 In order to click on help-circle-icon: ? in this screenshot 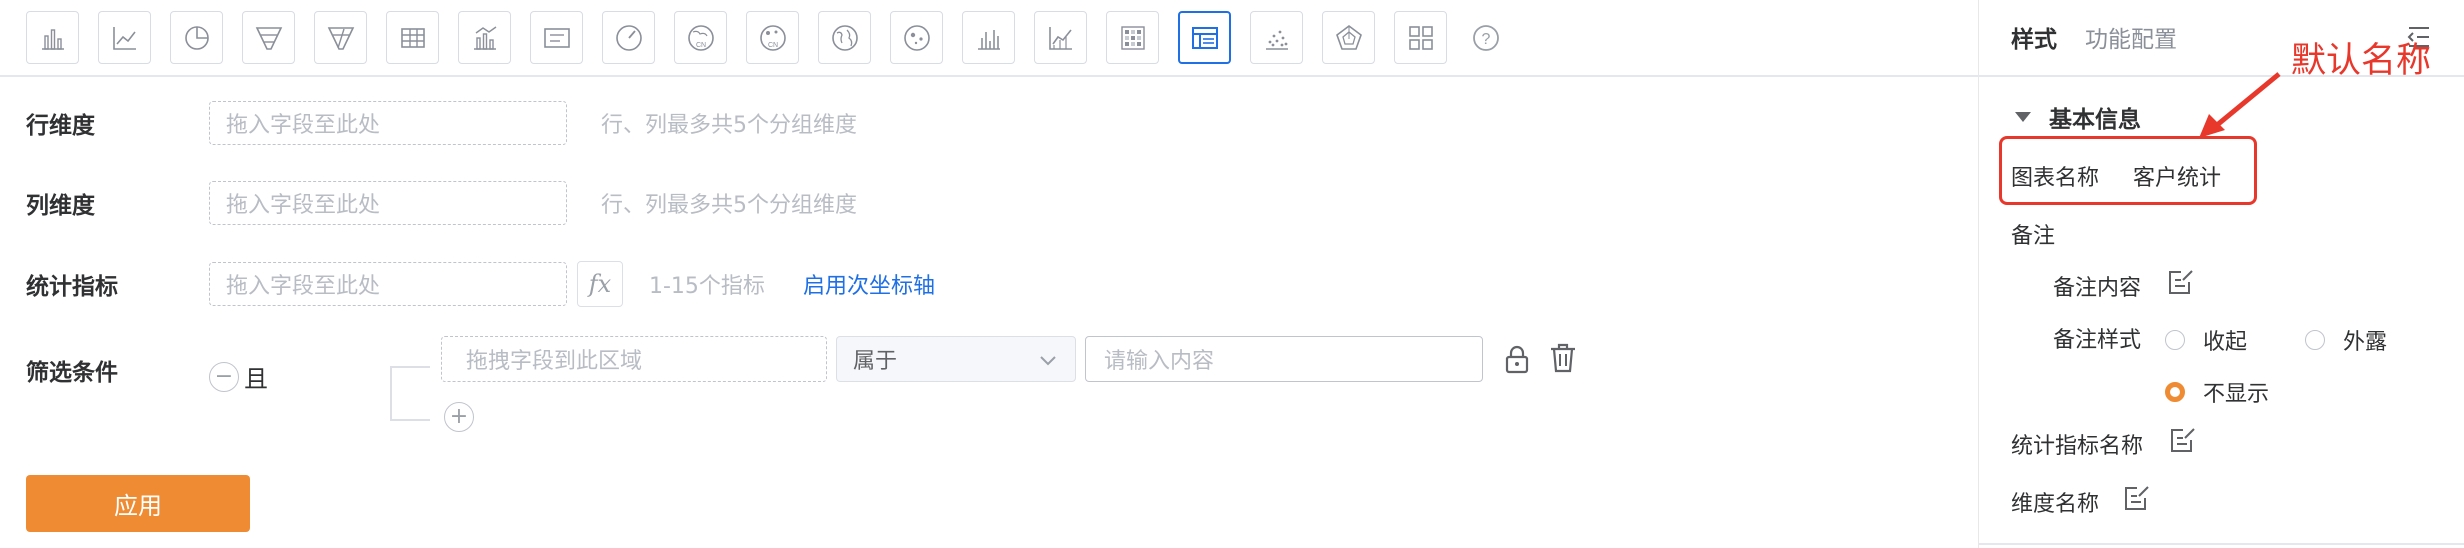, I will do `click(1486, 38)`.